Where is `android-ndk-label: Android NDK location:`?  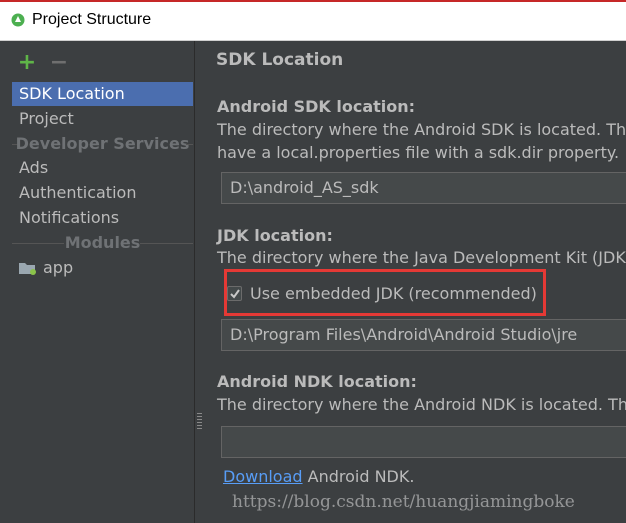 android-ndk-label: Android NDK location: is located at coordinates (317, 381).